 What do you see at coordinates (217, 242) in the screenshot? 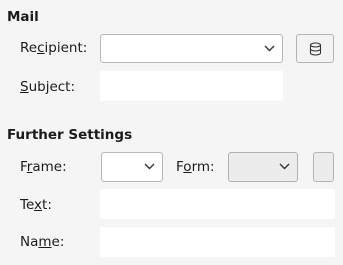
I see `name-field` at bounding box center [217, 242].